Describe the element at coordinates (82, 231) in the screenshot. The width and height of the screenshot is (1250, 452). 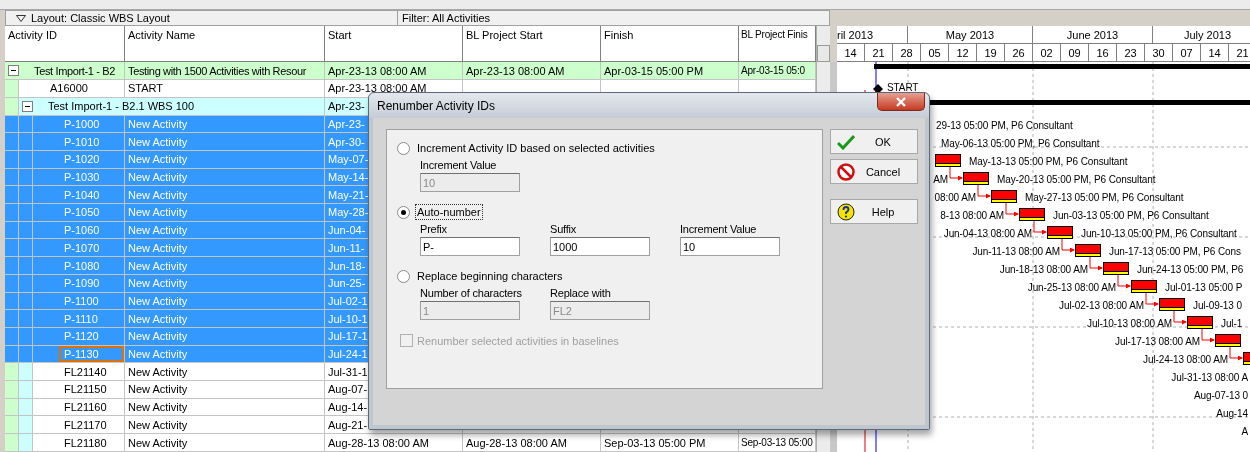
I see `table-cell-text: P-1060` at that location.